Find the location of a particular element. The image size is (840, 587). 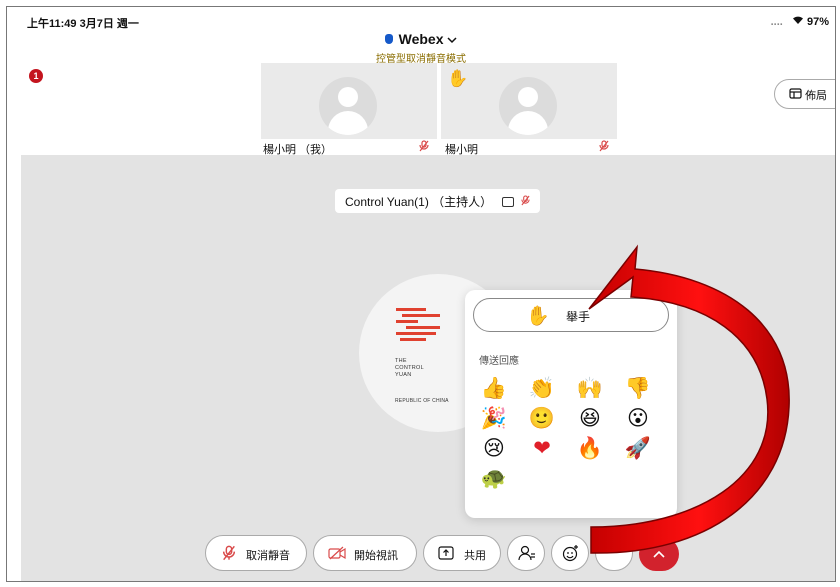

presenter-label: Control Yuan(1) （主持人） is located at coordinates (437, 201).